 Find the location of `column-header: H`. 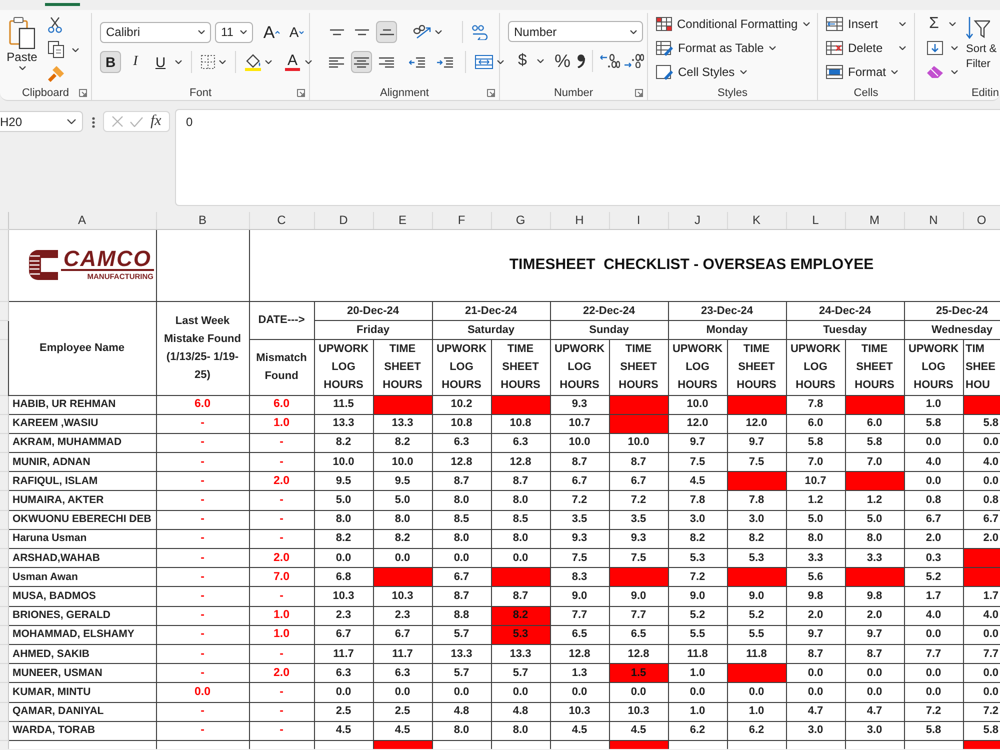

column-header: H is located at coordinates (579, 220).